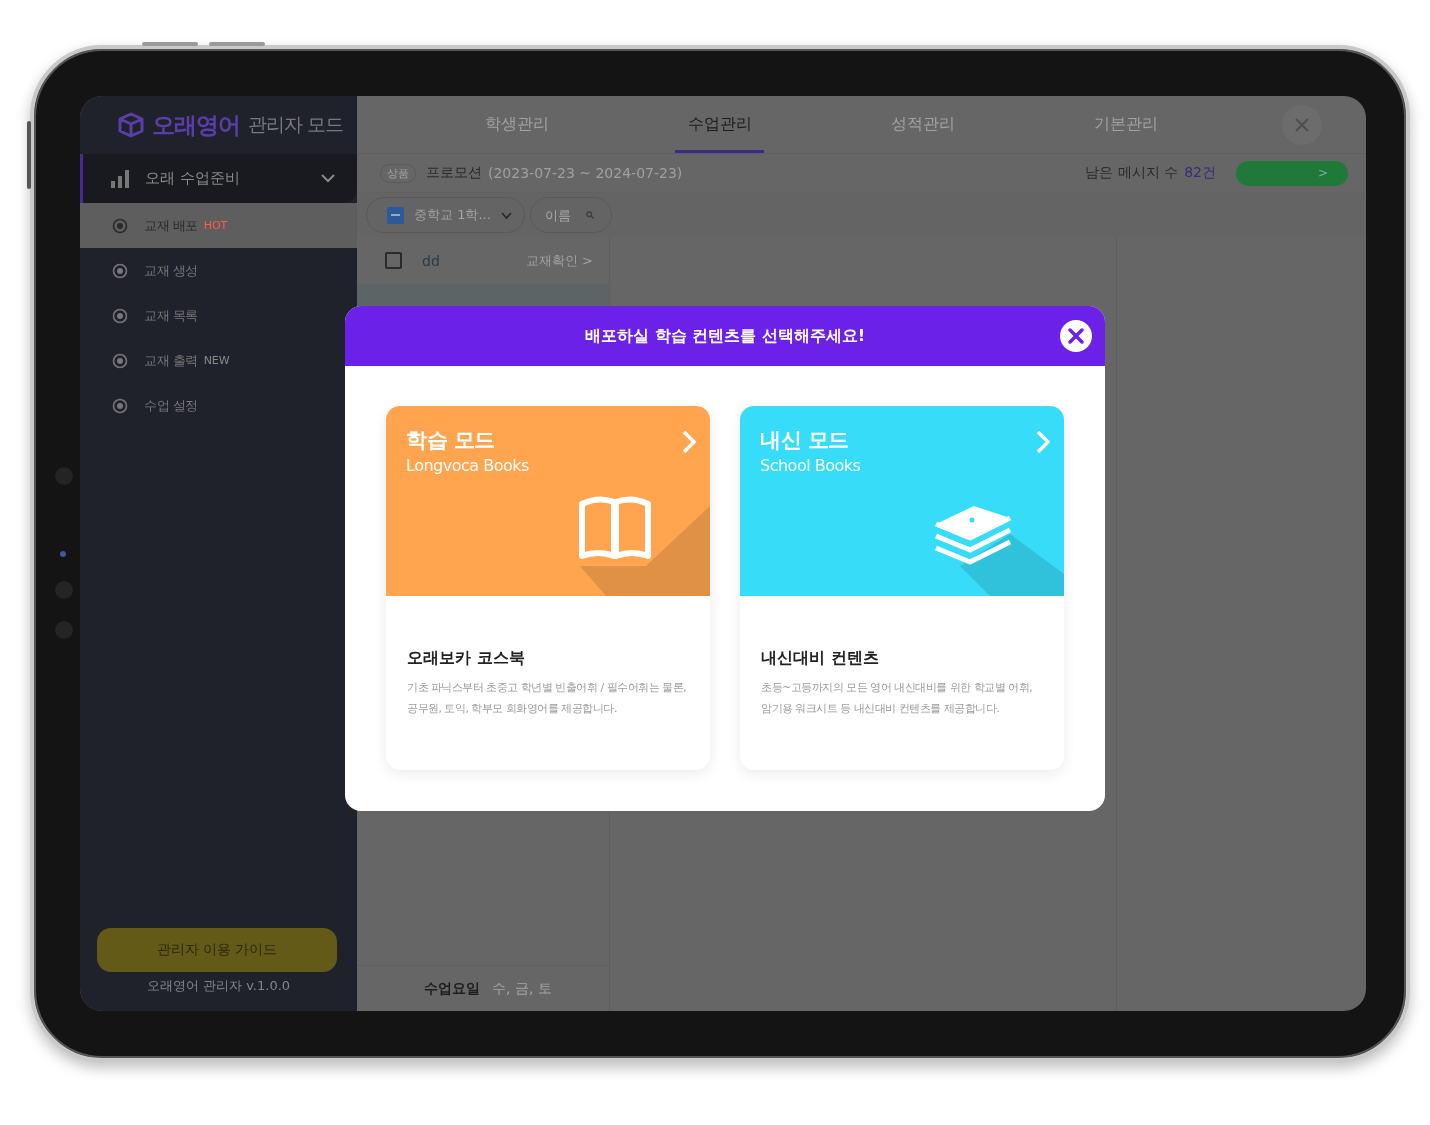 Image resolution: width=1430 pixels, height=1125 pixels. I want to click on select-all-checkbox, so click(395, 215).